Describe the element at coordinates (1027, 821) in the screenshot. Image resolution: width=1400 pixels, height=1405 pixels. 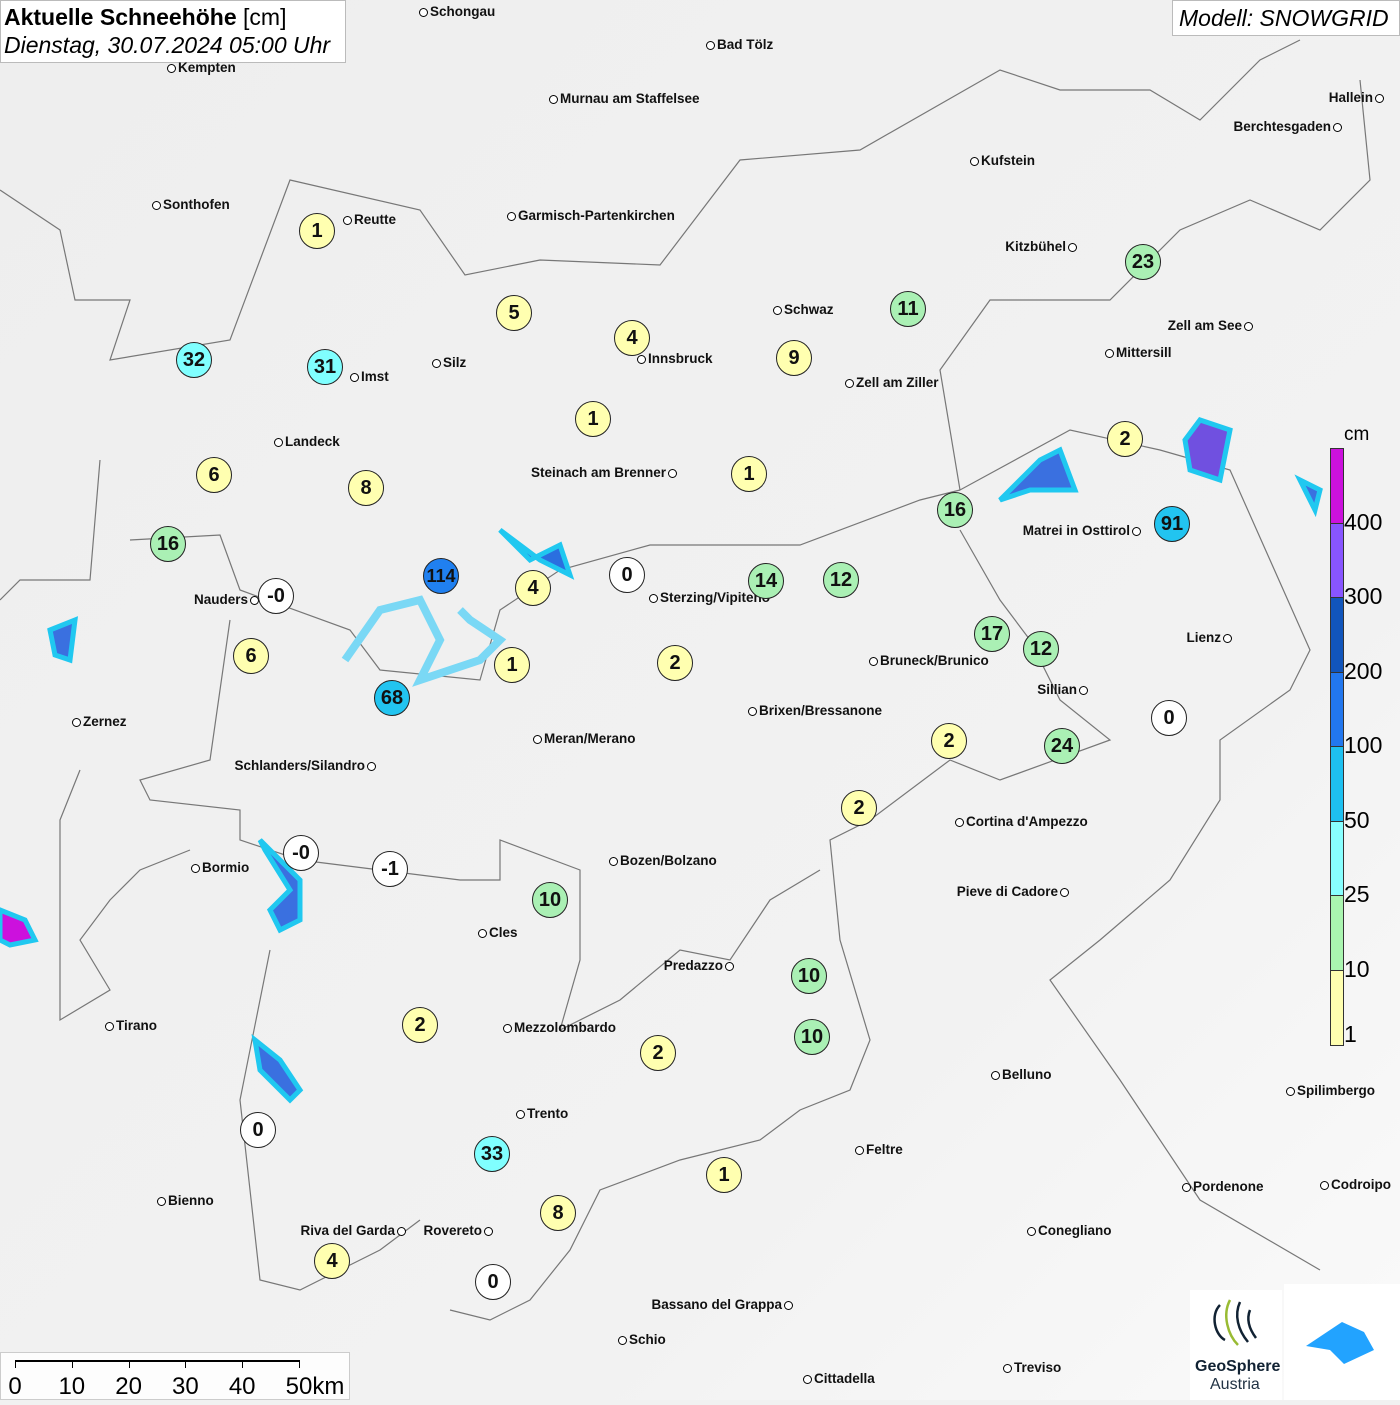
I see `city-name: Cortina d'Ampezzo` at that location.